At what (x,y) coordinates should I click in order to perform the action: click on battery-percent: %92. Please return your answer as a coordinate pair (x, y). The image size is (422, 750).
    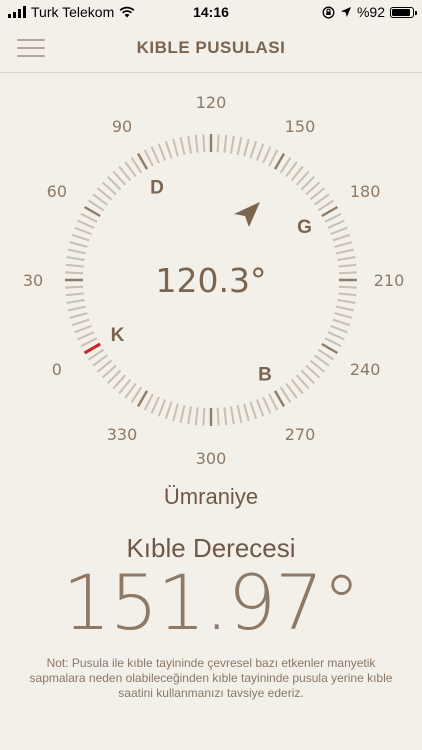
    Looking at the image, I should click on (370, 12).